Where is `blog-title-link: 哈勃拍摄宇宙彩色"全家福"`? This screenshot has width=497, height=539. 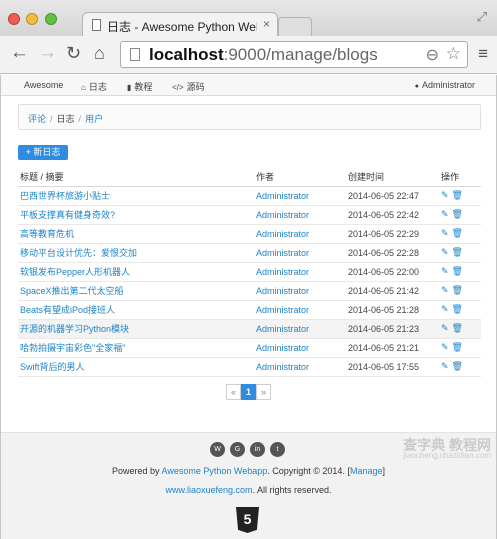 blog-title-link: 哈勃拍摄宇宙彩色"全家福" is located at coordinates (72, 348).